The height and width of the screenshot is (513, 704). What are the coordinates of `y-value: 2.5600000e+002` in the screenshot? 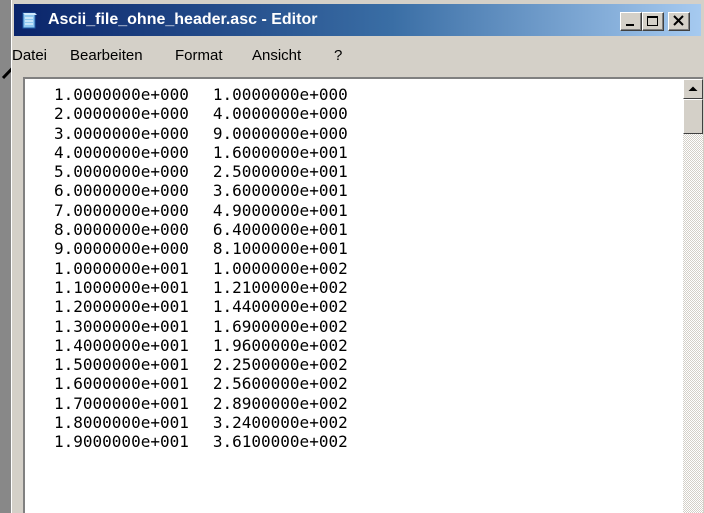 It's located at (280, 384).